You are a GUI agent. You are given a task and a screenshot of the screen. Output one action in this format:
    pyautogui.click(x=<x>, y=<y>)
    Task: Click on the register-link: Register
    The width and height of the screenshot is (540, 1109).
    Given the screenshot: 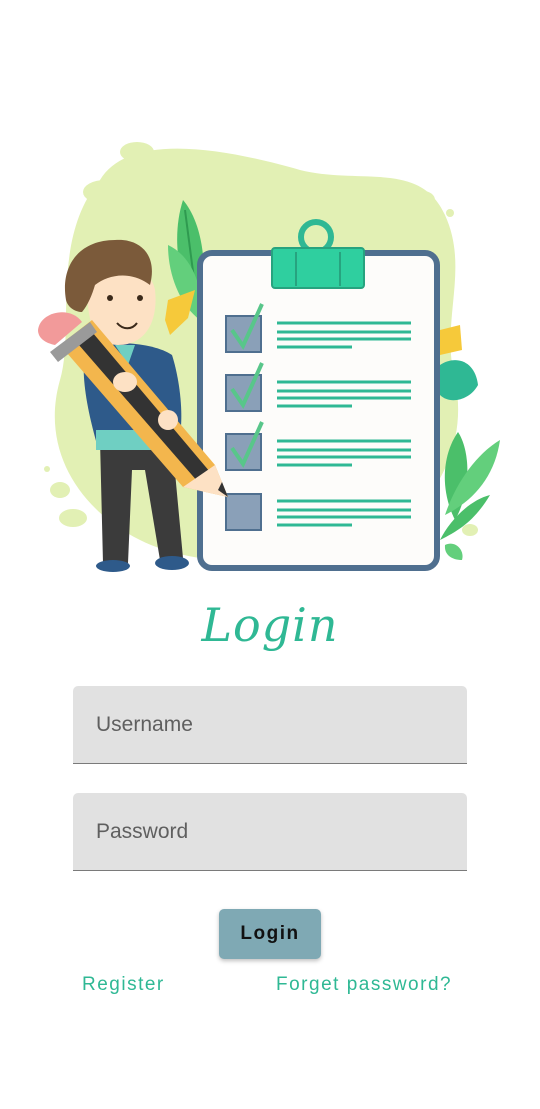 What is the action you would take?
    pyautogui.click(x=123, y=985)
    